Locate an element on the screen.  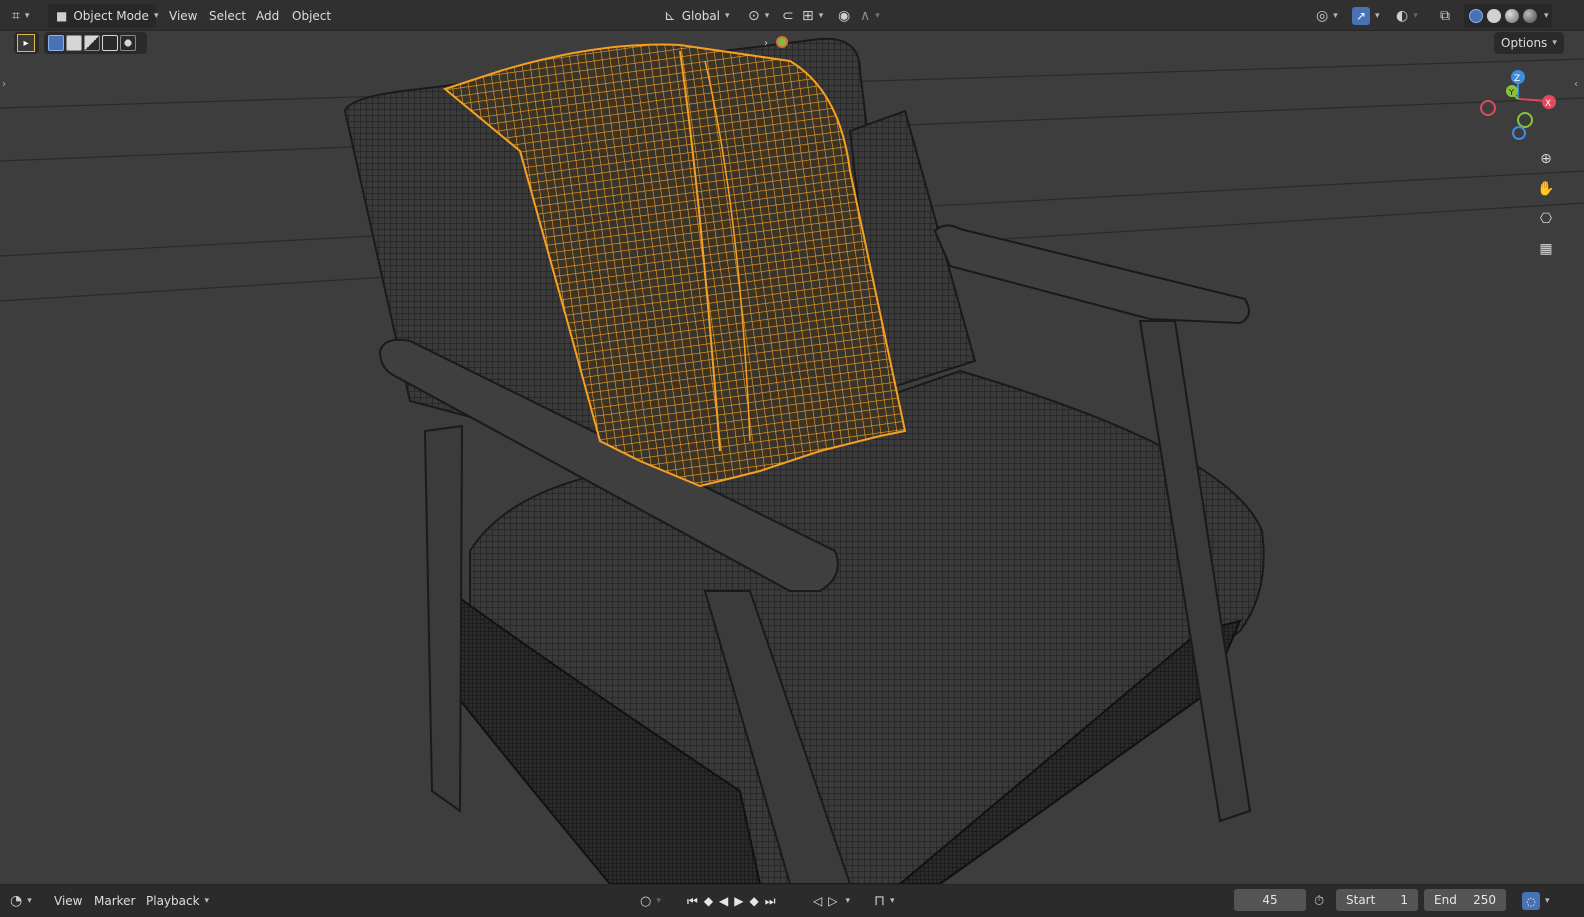
pan-button: ✋ is located at coordinates (1546, 189).